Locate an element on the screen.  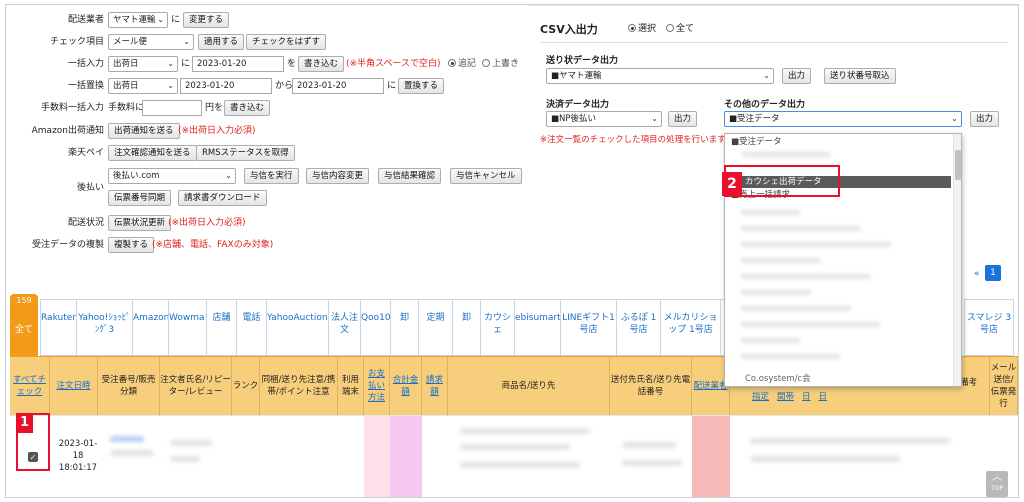
scroll-to-top-button: ︿ TOP is located at coordinates (997, 484).